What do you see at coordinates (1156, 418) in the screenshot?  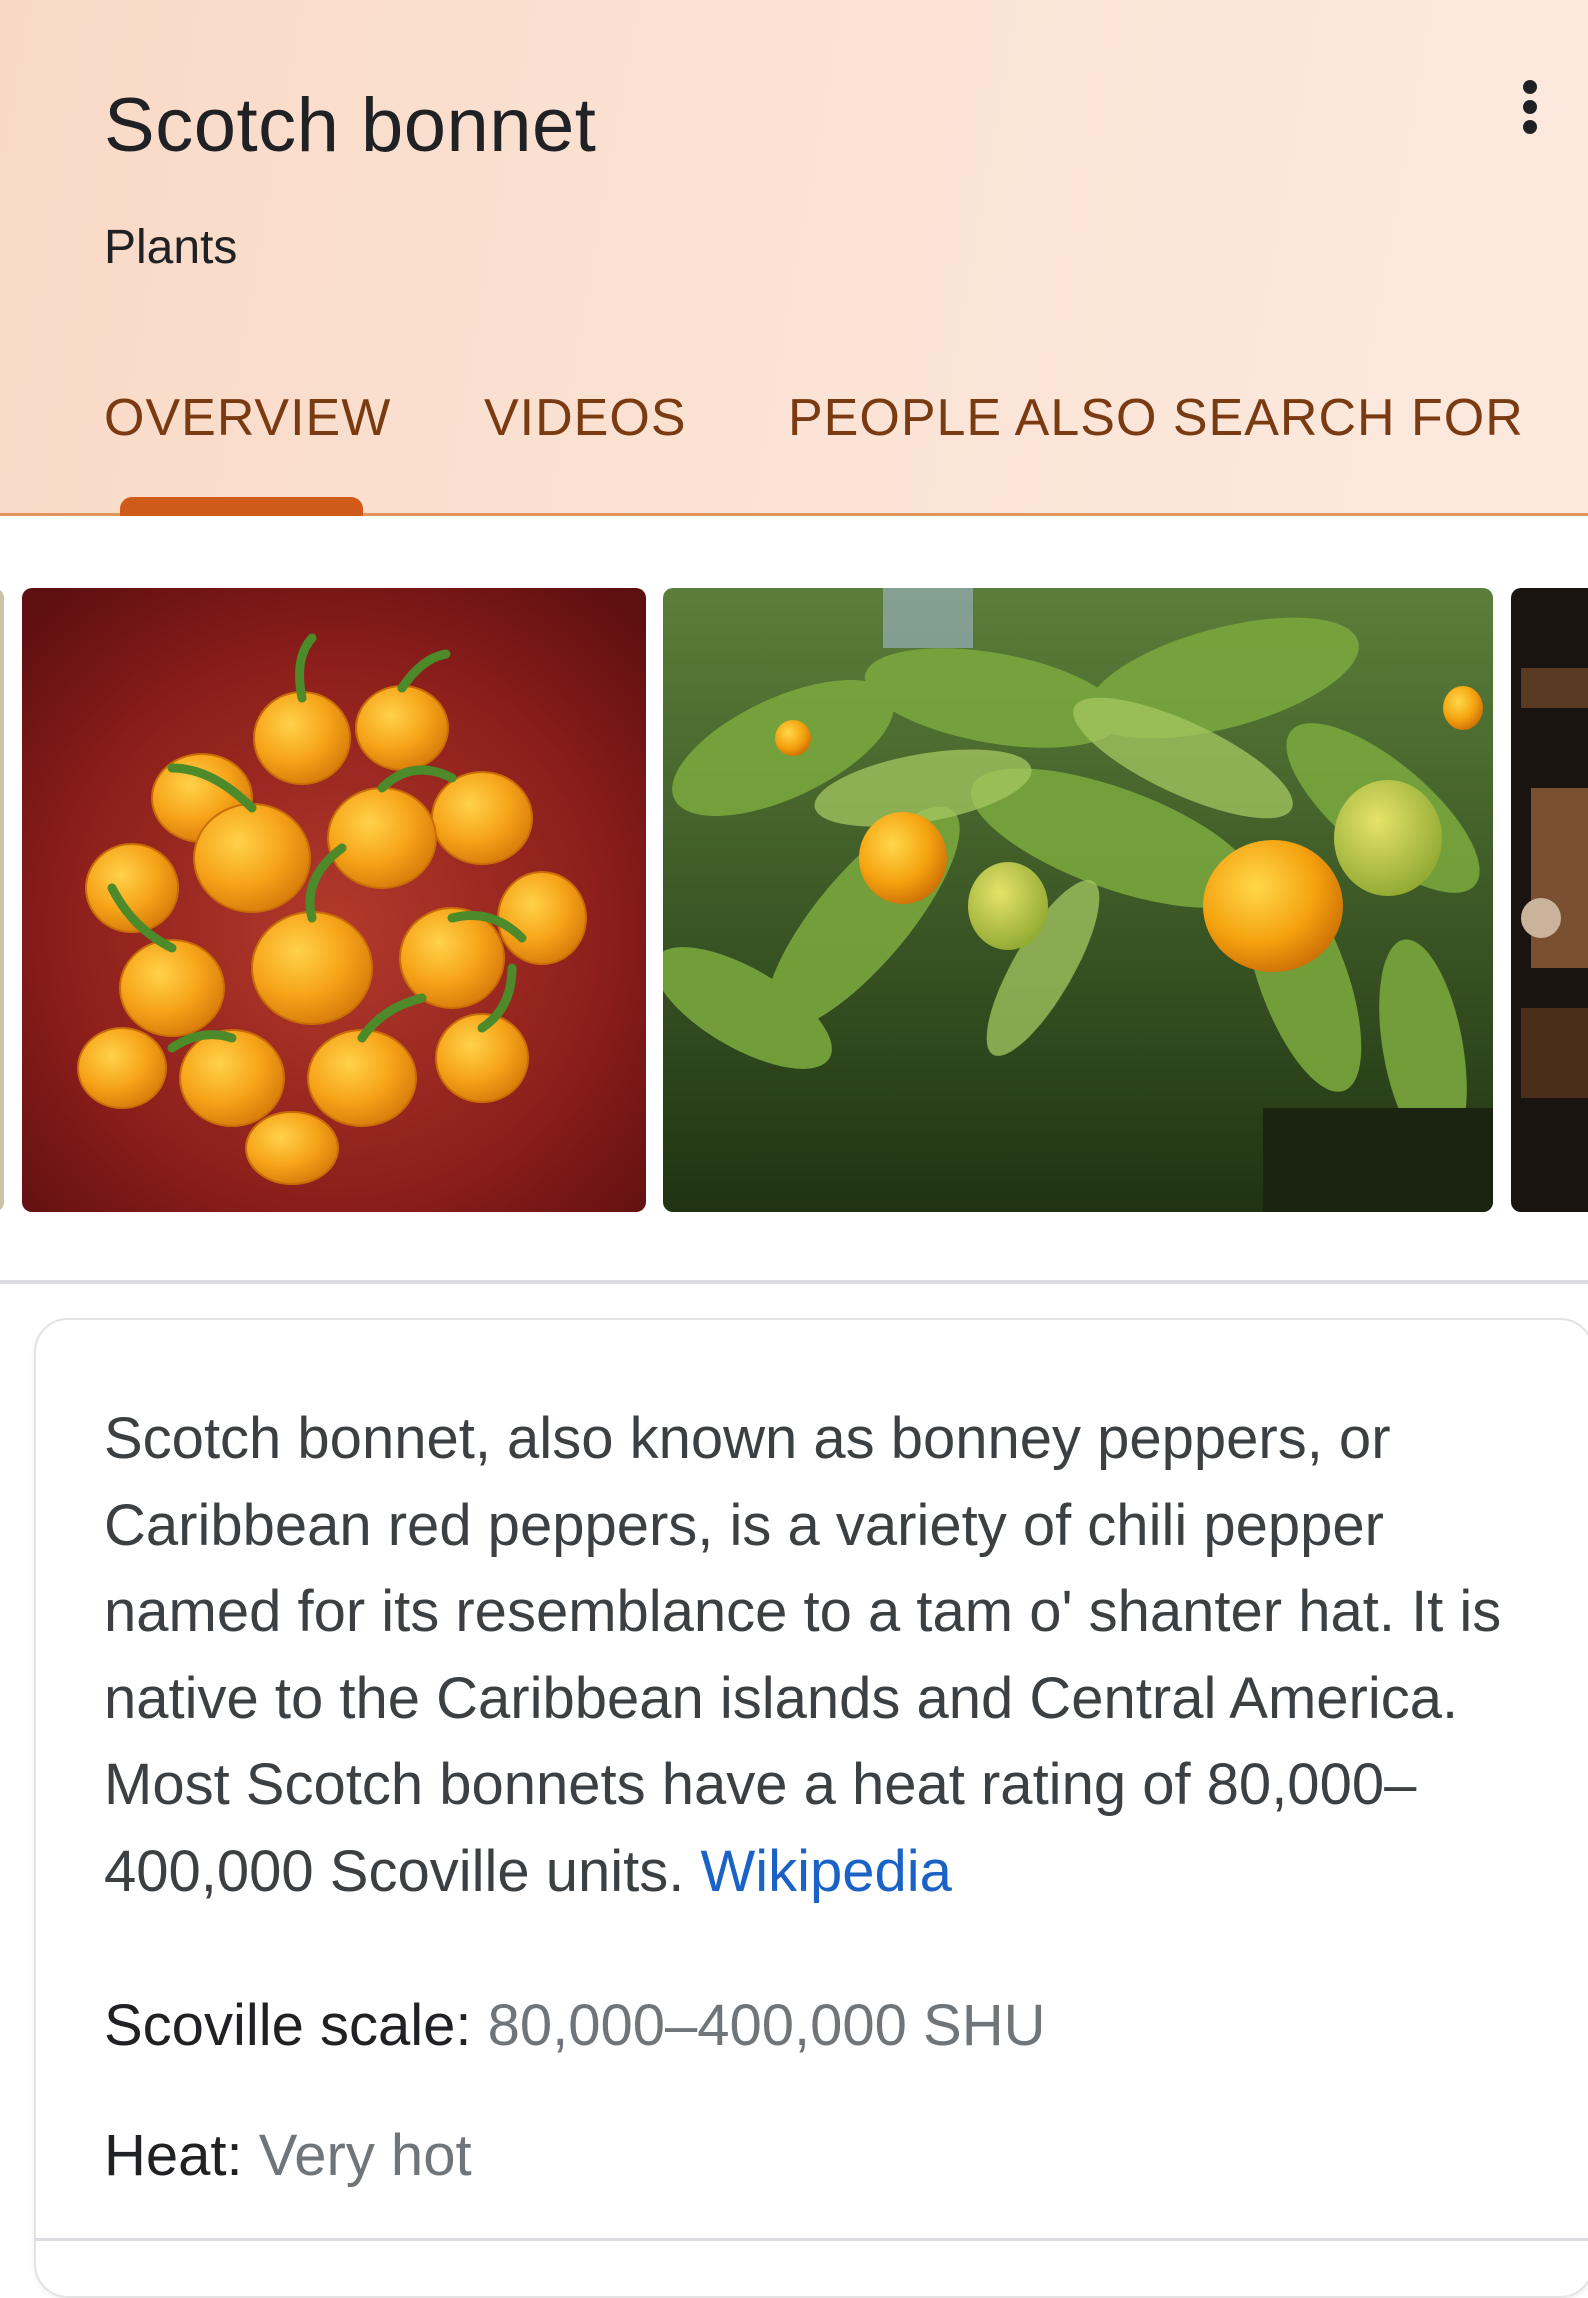 I see `tab-people-also-search-for: PEOPLE ALSO SEARCH FOR` at bounding box center [1156, 418].